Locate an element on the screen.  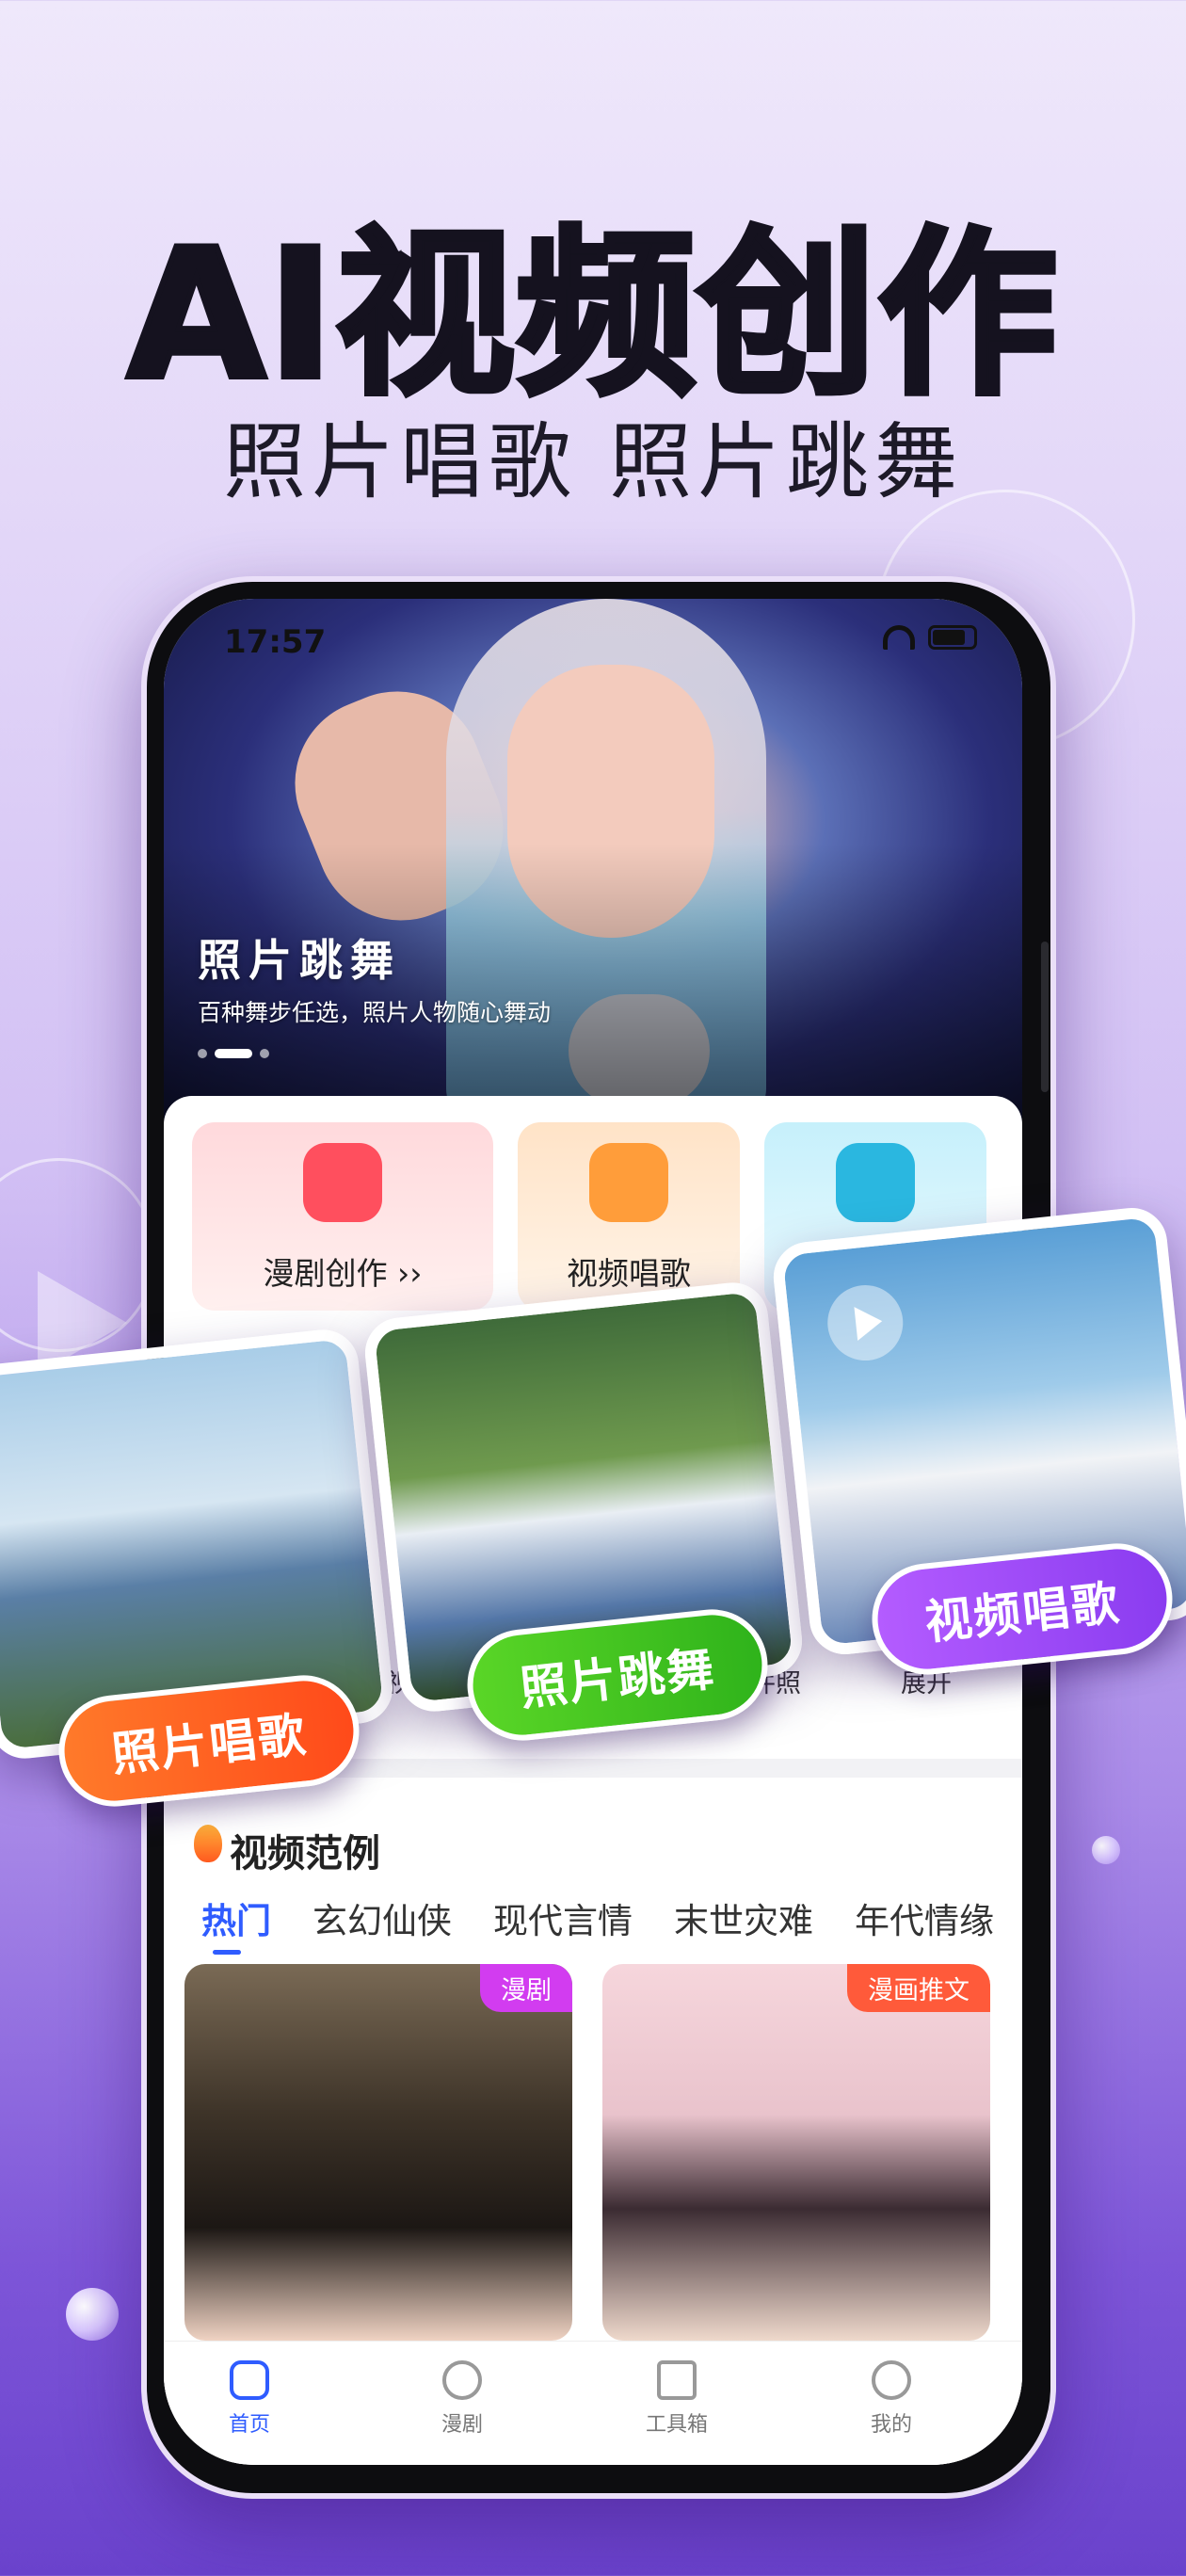
feature-label: 漫剧创作 ›› is located at coordinates (343, 1273).